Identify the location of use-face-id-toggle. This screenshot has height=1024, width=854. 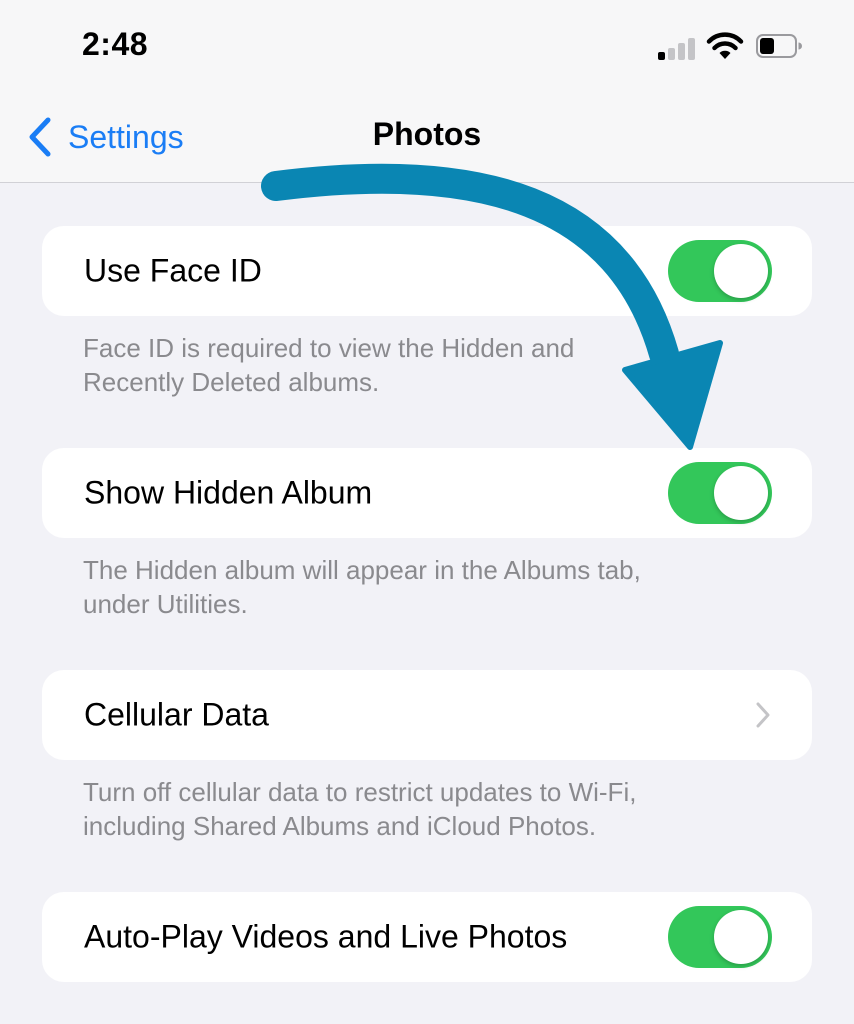
(720, 271).